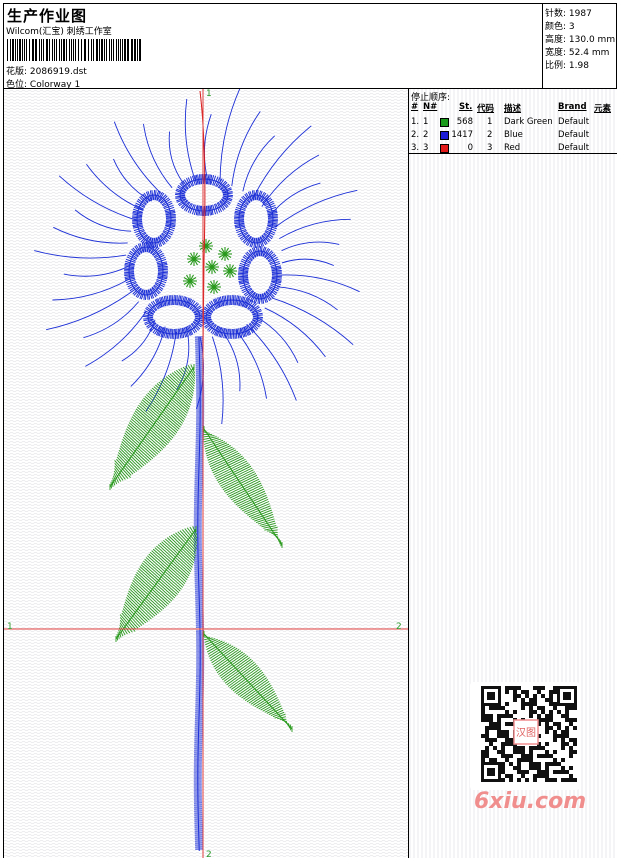 This screenshot has height=861, width=620. I want to click on stop-index: 3., so click(415, 148).